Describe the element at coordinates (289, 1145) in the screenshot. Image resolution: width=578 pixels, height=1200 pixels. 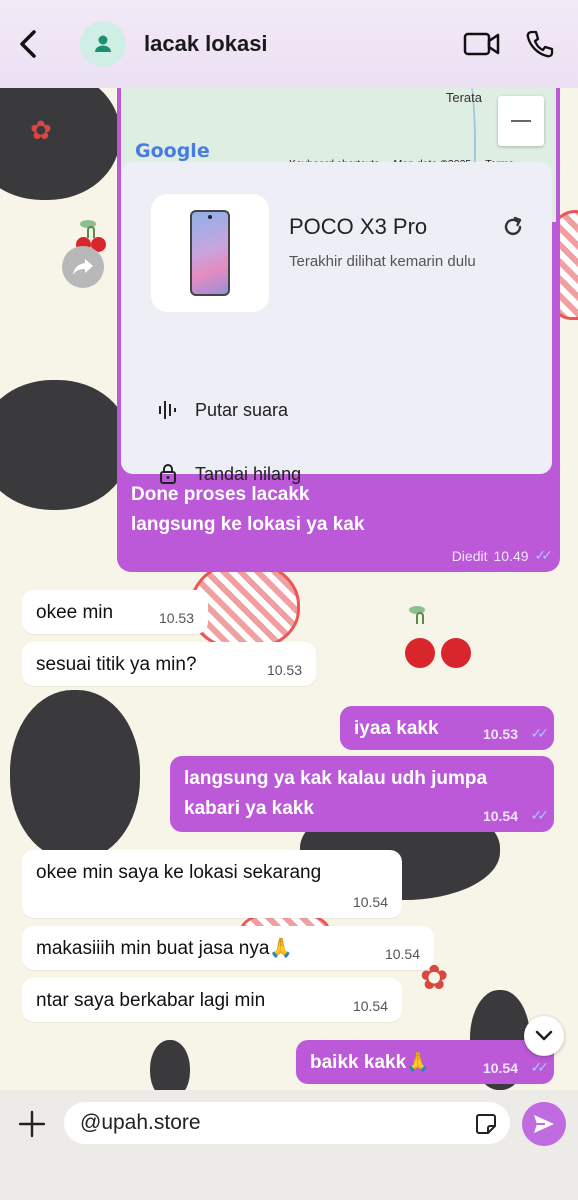
I see `composer-bar: @upah.store` at that location.